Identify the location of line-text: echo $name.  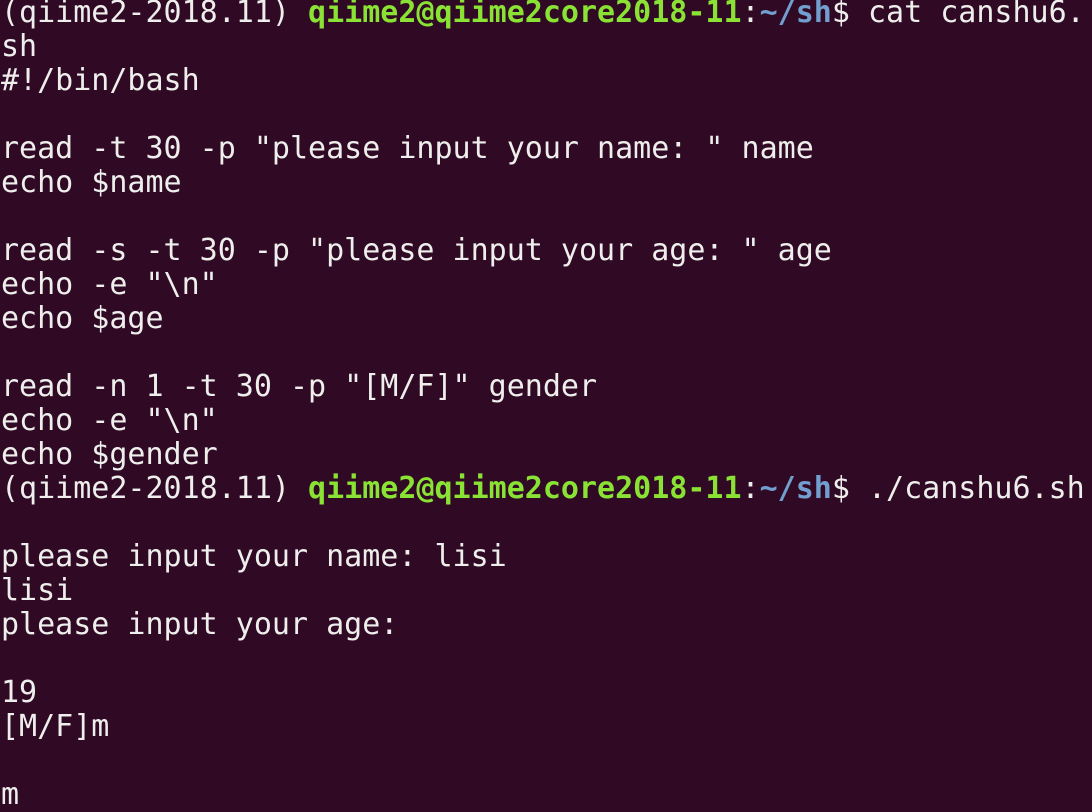
(91, 182).